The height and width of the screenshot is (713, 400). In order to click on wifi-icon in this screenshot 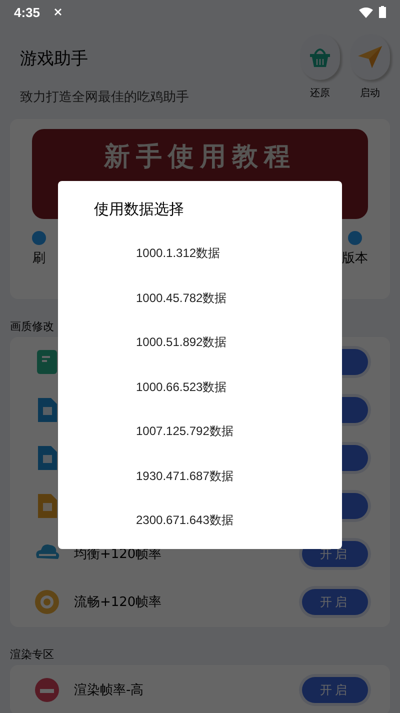, I will do `click(366, 12)`.